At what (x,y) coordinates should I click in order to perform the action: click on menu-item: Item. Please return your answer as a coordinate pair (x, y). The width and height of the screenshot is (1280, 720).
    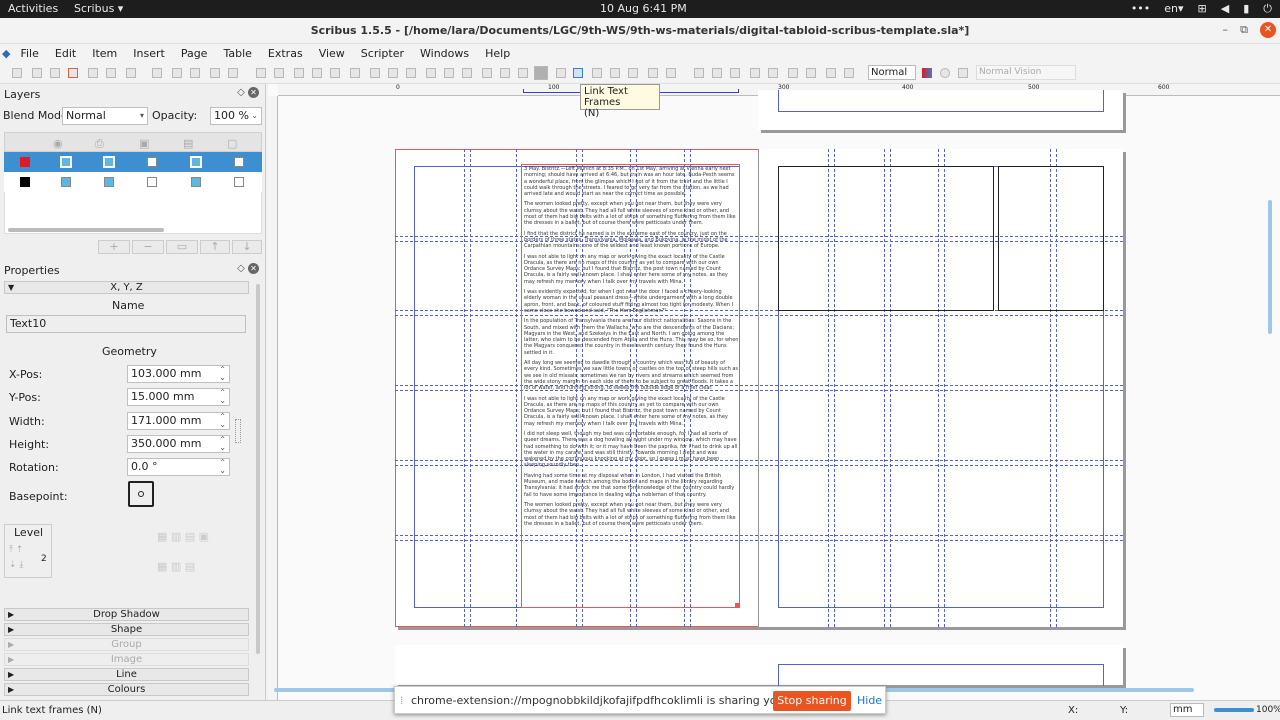
    Looking at the image, I should click on (104, 53).